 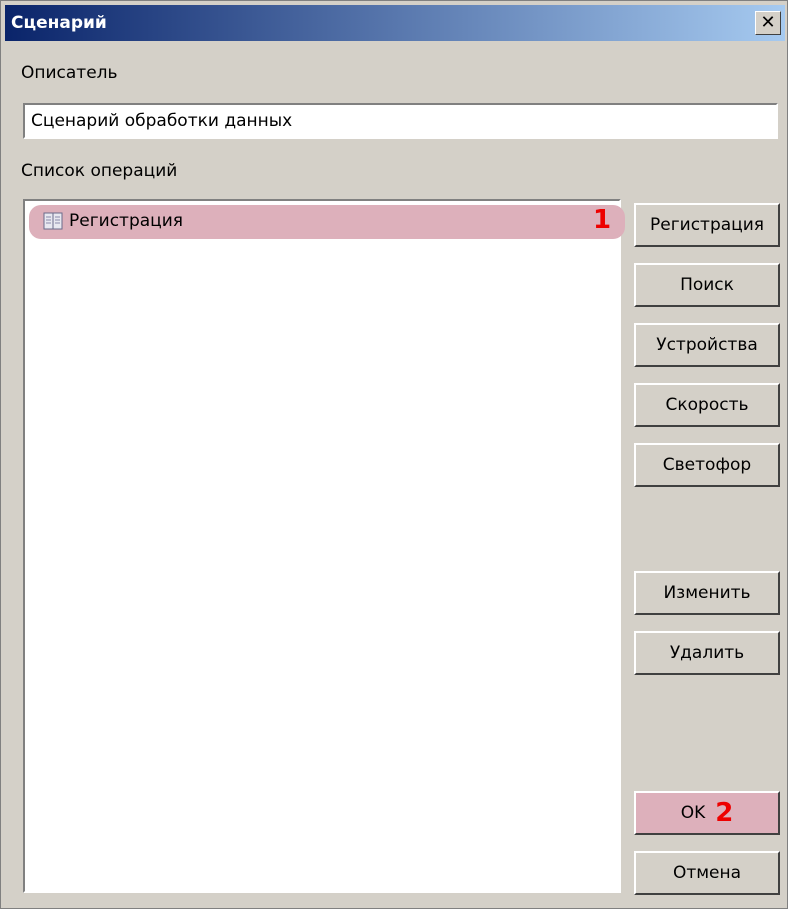 What do you see at coordinates (327, 222) in the screenshot?
I see `list-item: Регистрация 1` at bounding box center [327, 222].